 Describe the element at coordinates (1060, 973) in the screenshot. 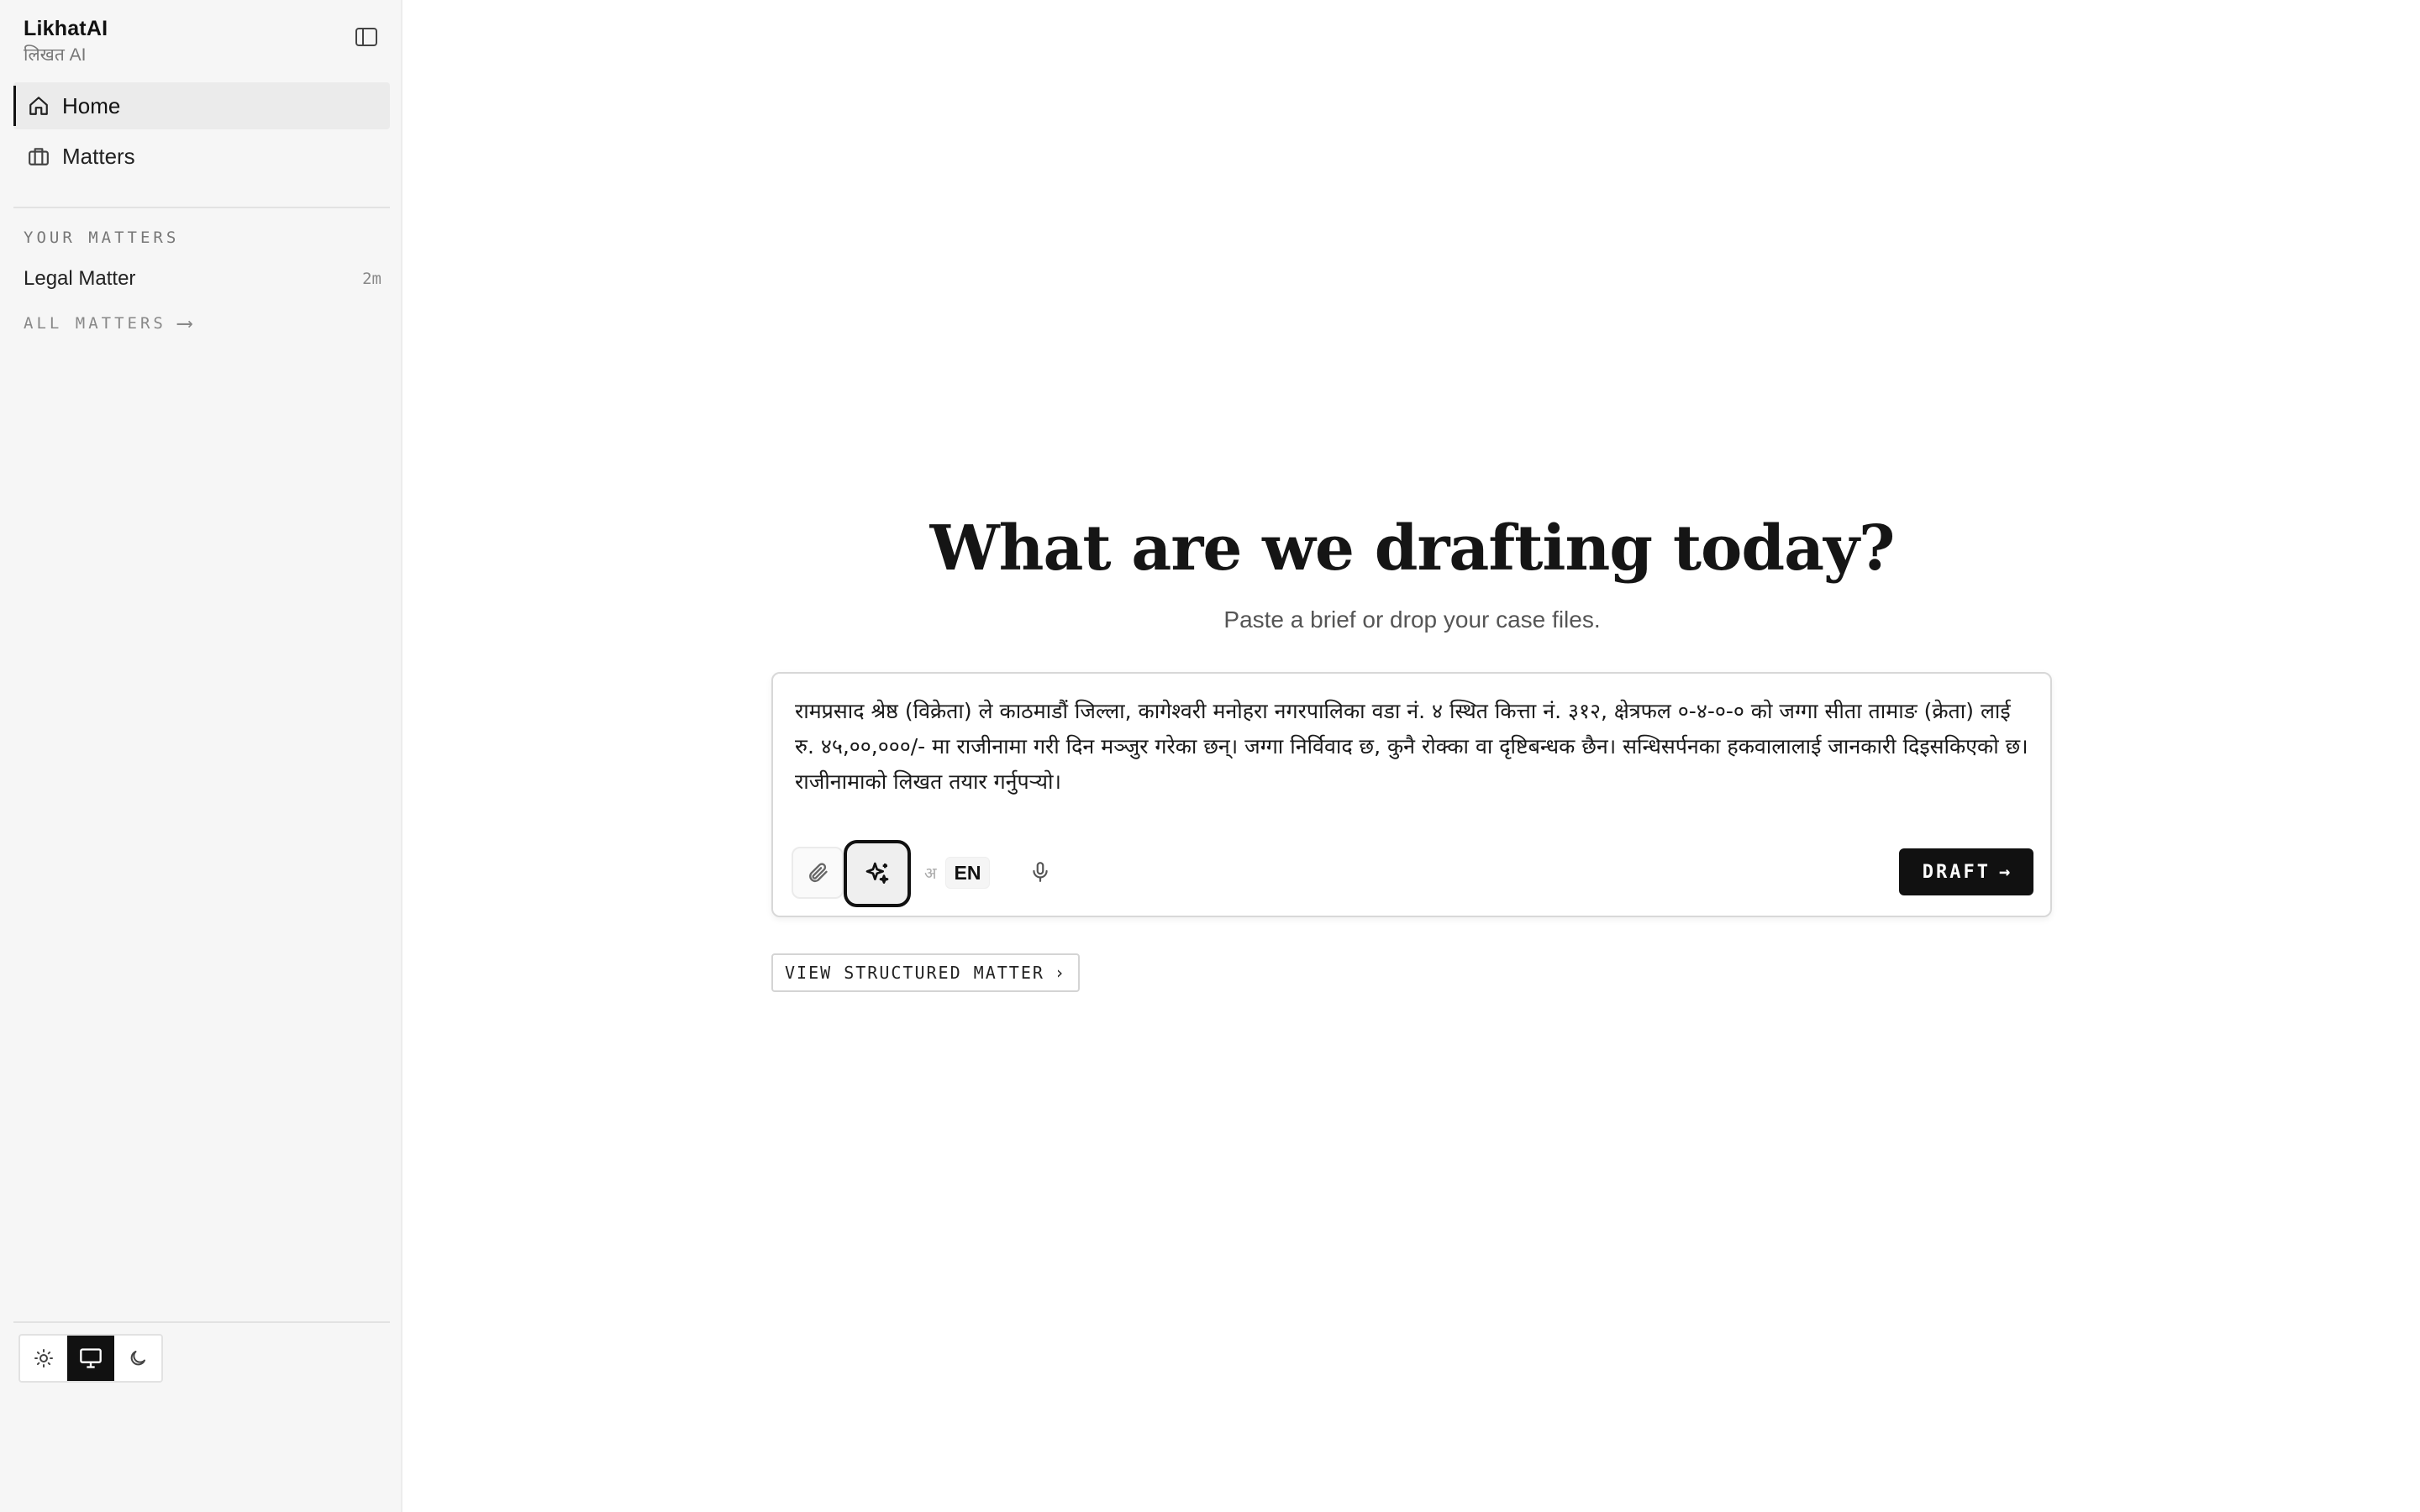

I see `chevron-right-icon: ›` at that location.